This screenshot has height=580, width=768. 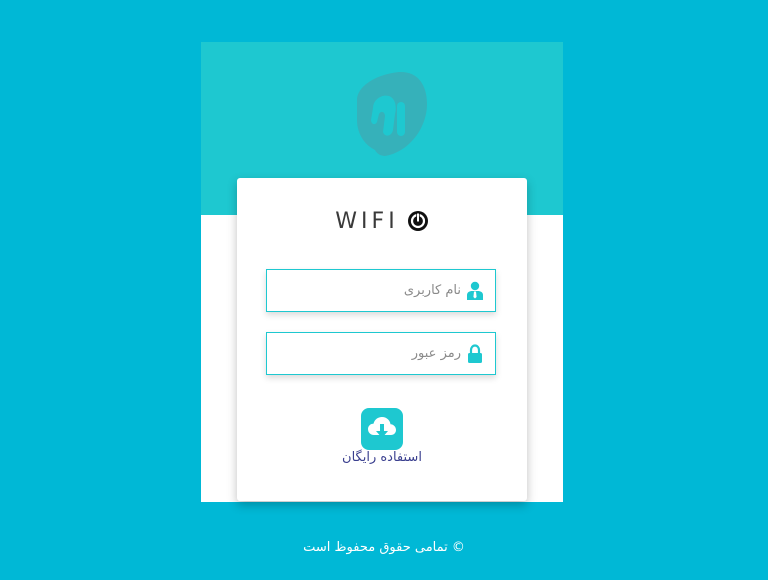 I want to click on free-use-button, so click(x=382, y=429).